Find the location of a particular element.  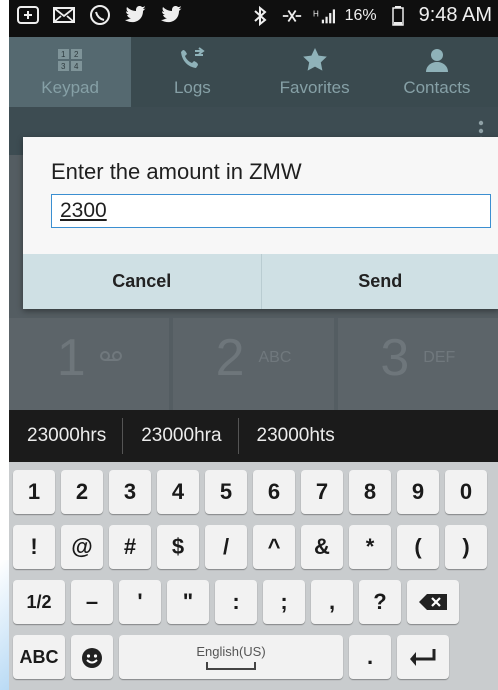

voicemail-icon is located at coordinates (110, 358).